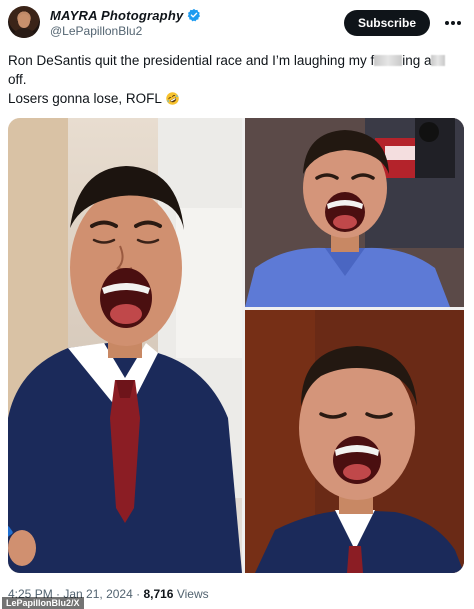  Describe the element at coordinates (43, 603) in the screenshot. I see `watermark: LePapillonBlu2/X` at that location.